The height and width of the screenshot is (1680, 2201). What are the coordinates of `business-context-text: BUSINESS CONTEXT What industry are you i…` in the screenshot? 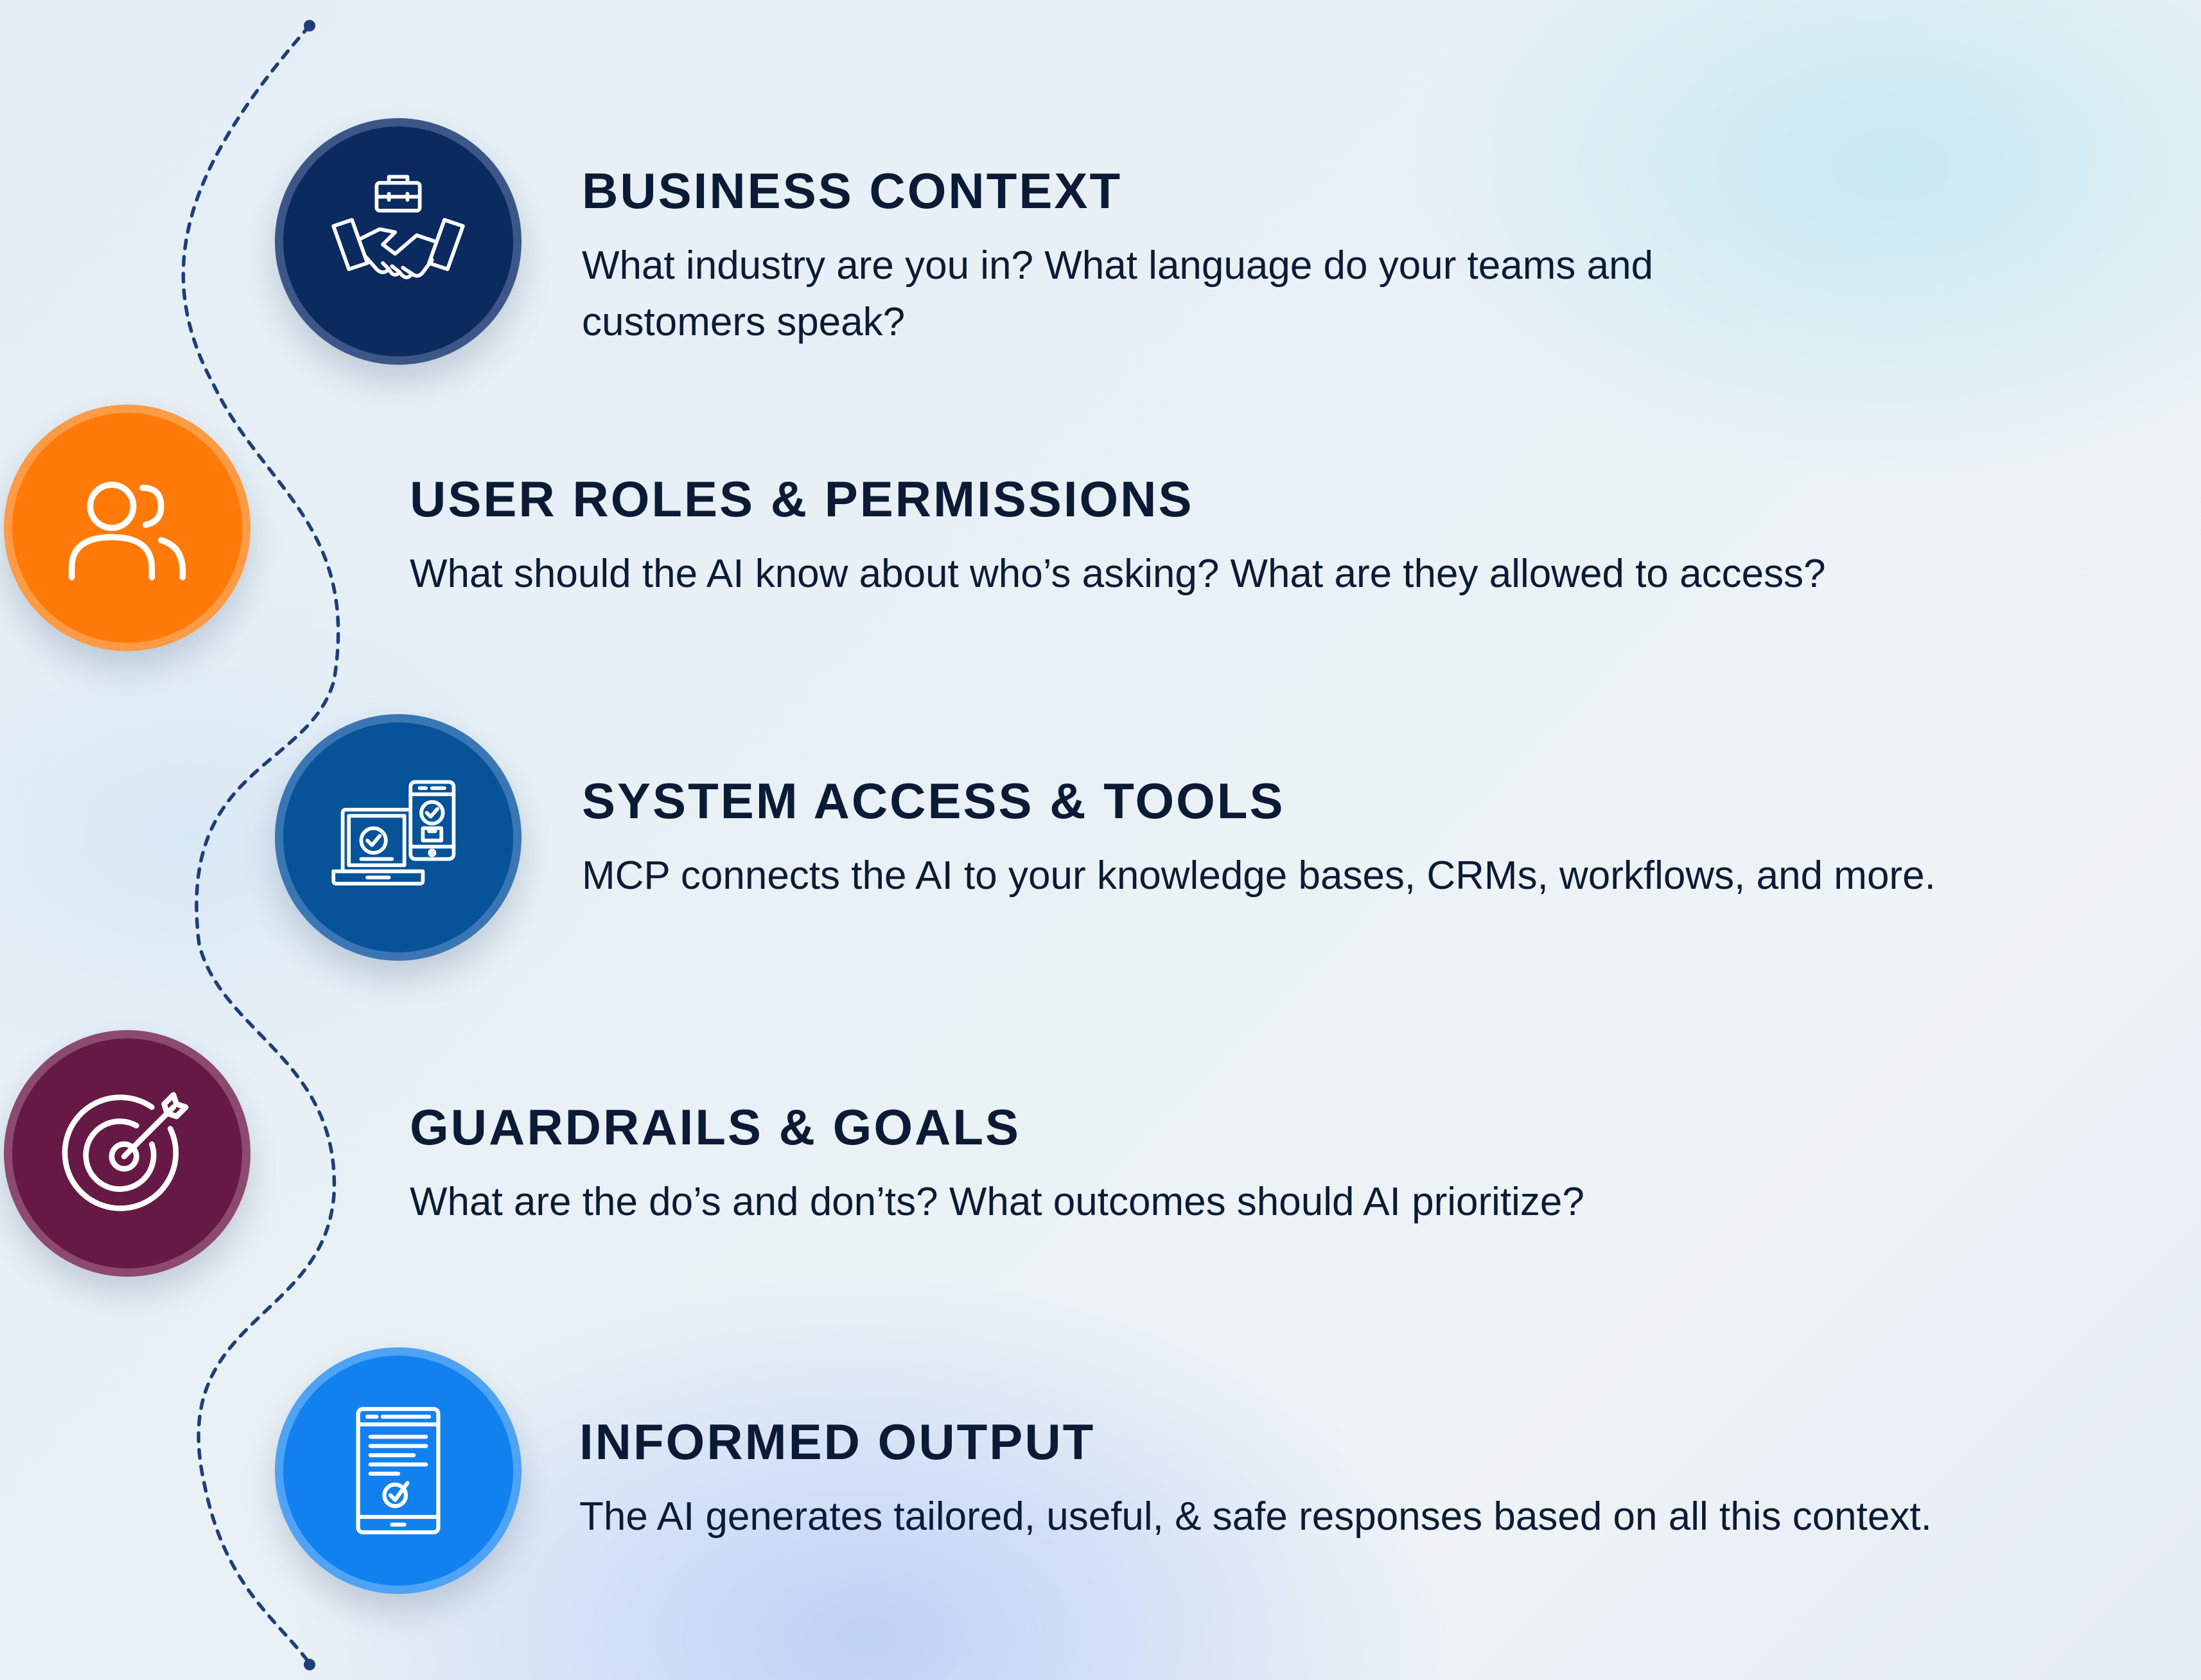 It's located at (1117, 259).